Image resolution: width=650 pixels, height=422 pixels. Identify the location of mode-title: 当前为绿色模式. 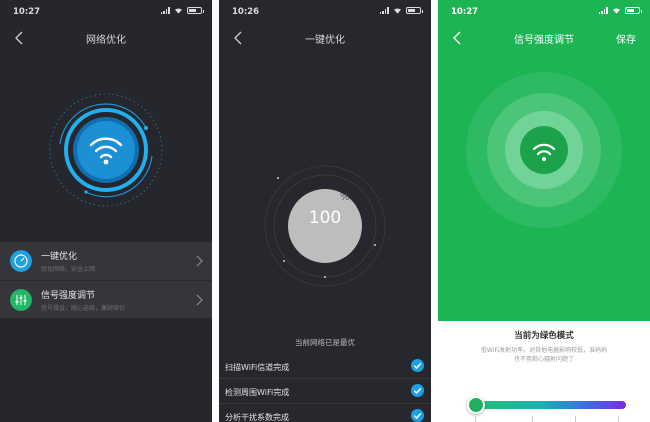
(544, 336).